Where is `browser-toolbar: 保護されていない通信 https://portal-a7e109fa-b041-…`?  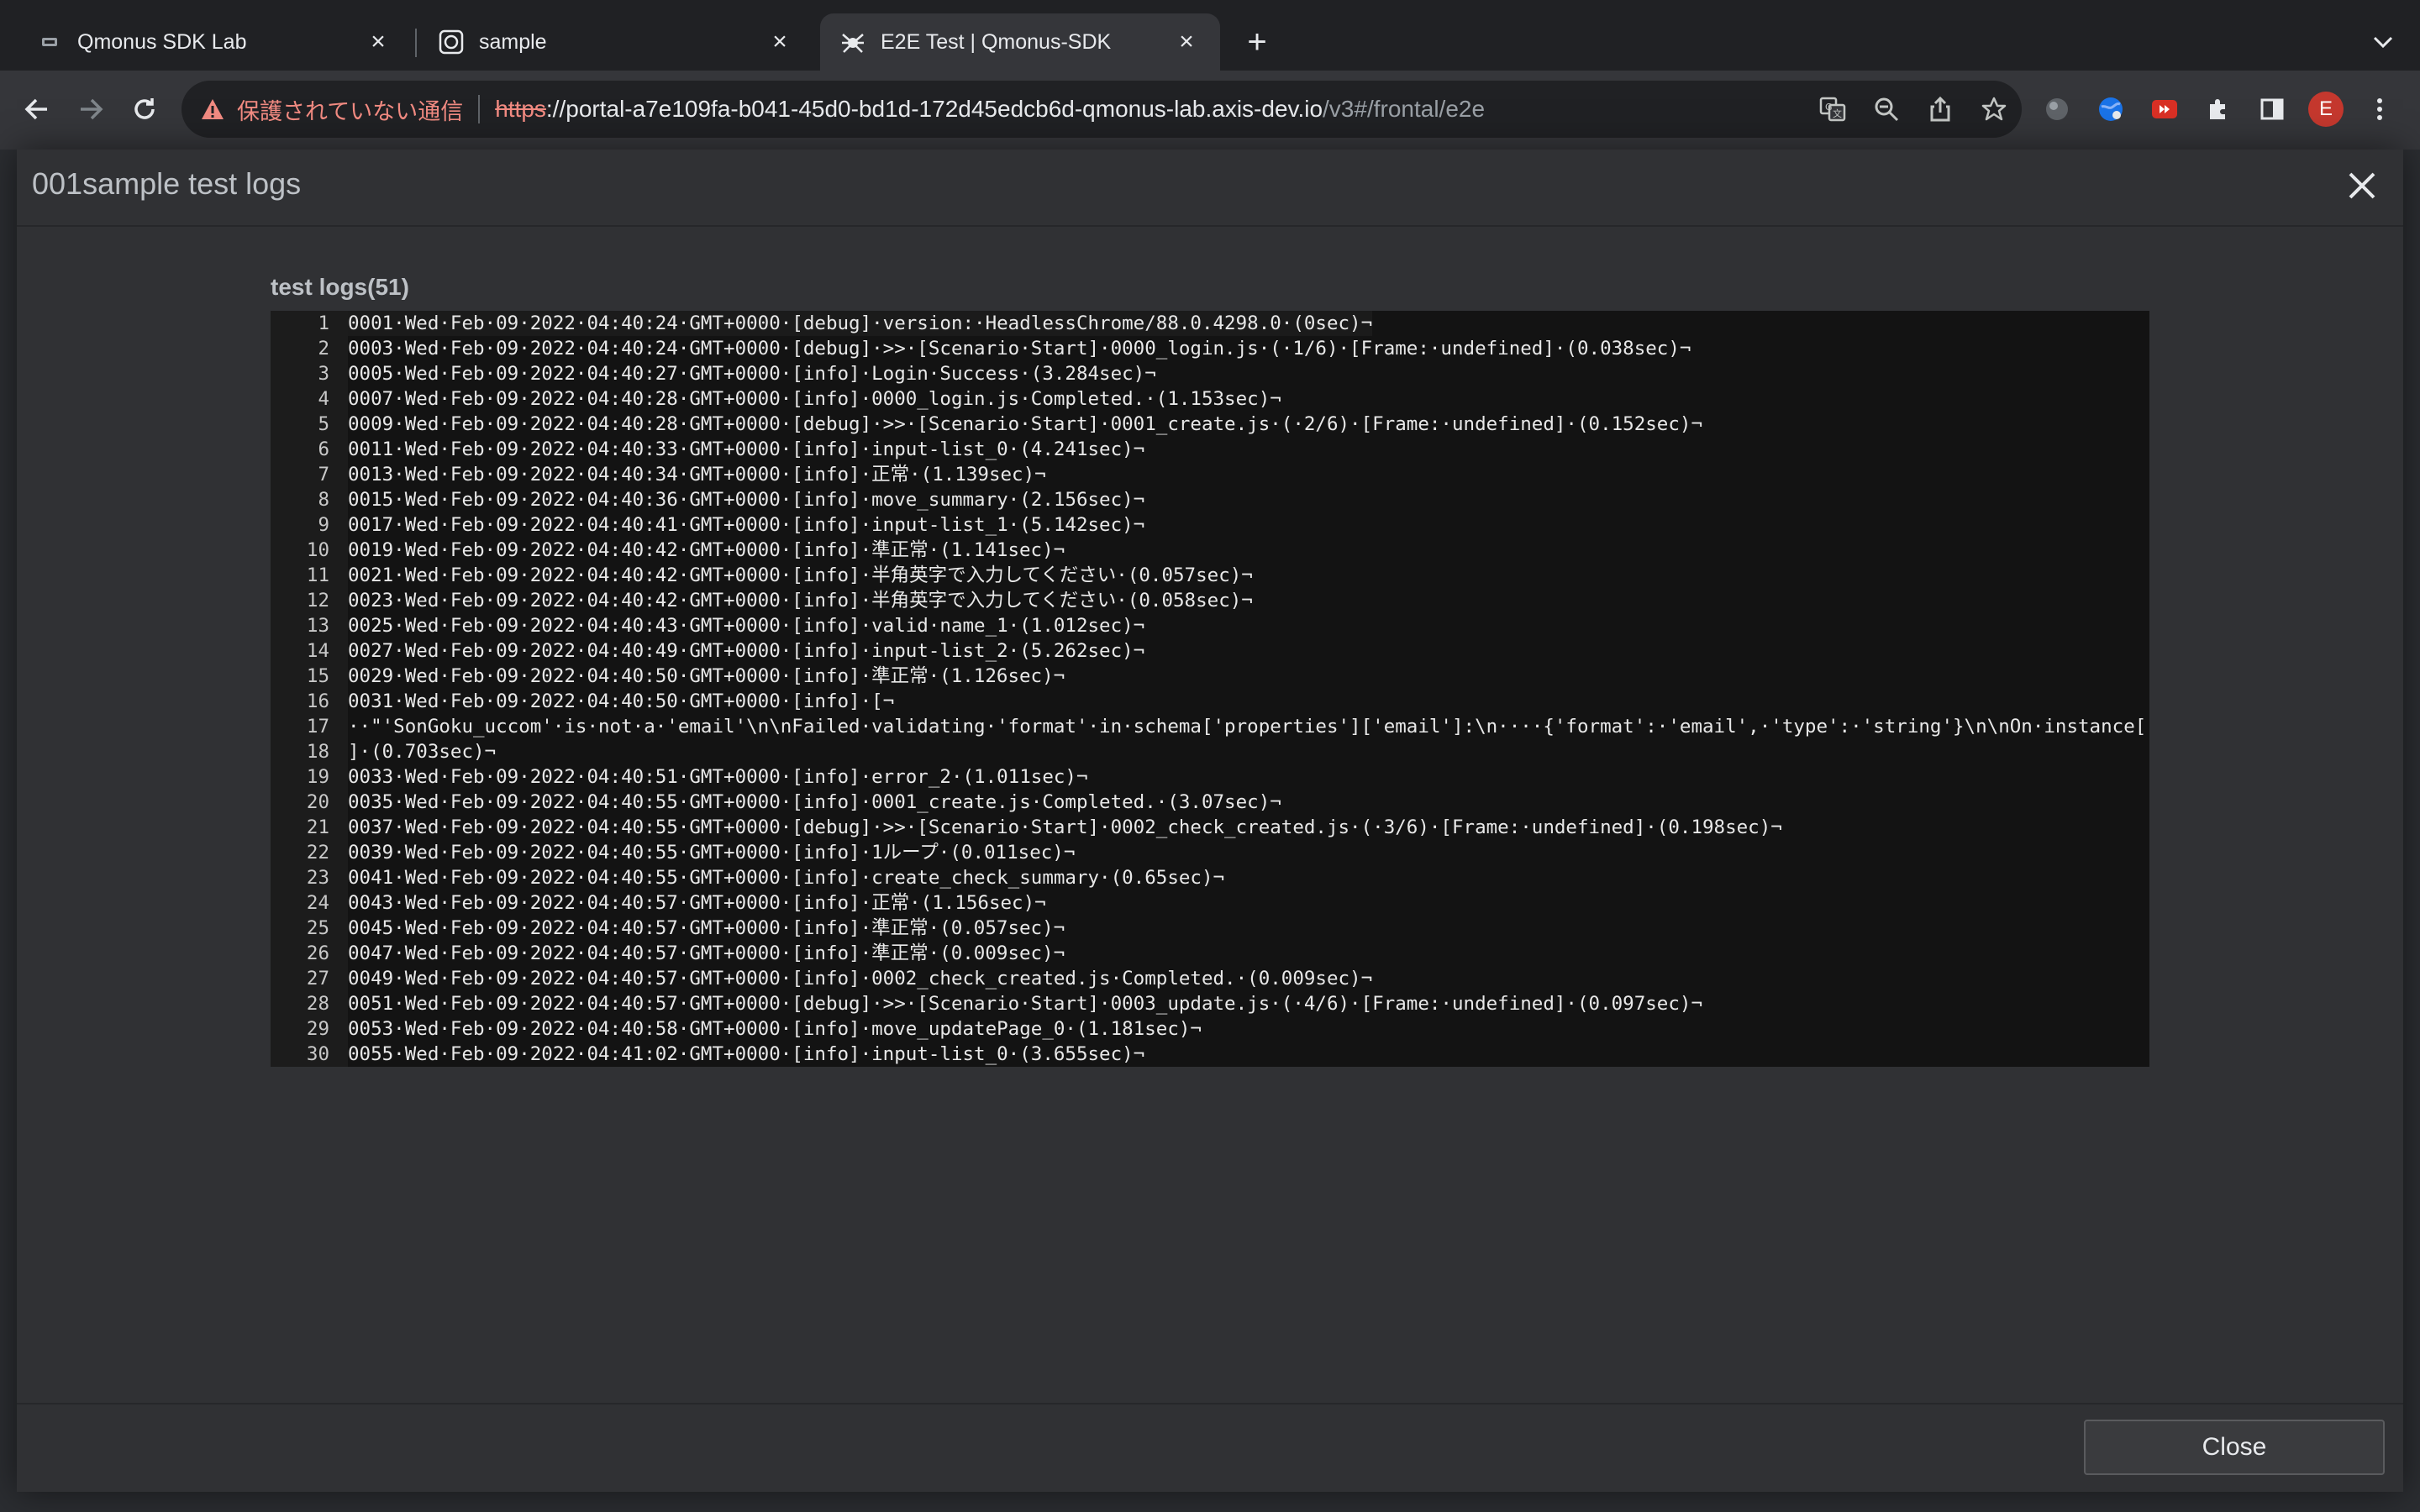 browser-toolbar: 保護されていない通信 https://portal-a7e109fa-b041-… is located at coordinates (1210, 110).